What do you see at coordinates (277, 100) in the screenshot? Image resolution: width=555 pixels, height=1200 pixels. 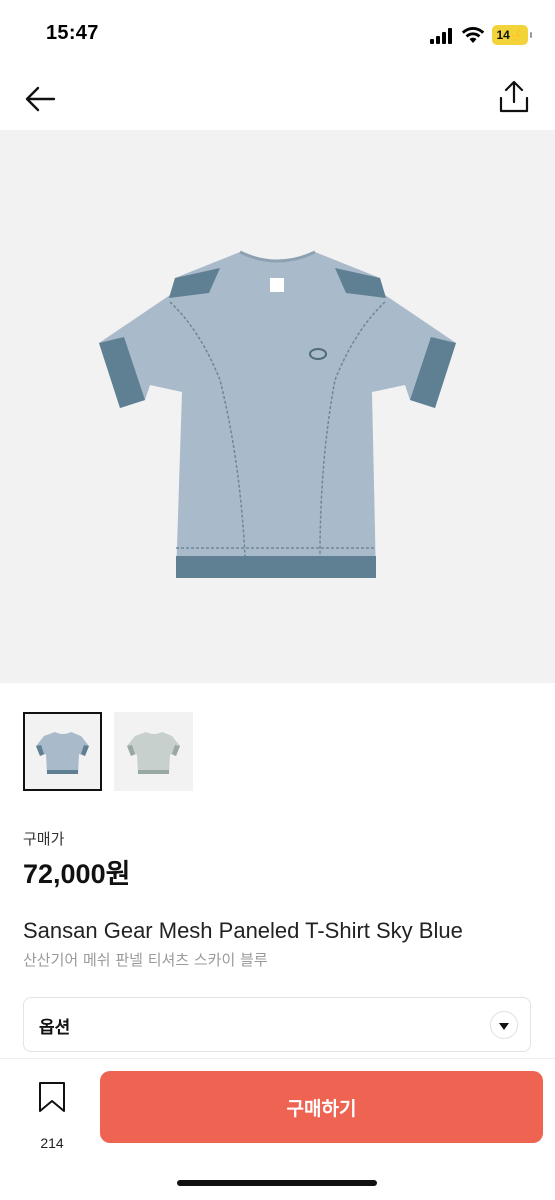 I see `nav-bar` at bounding box center [277, 100].